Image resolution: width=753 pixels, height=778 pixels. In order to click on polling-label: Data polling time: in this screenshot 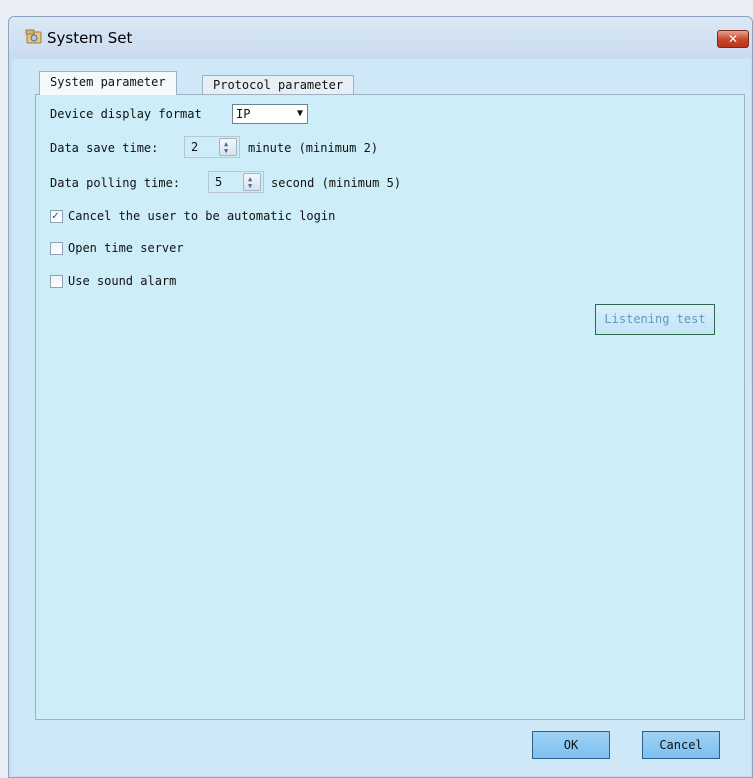, I will do `click(115, 183)`.